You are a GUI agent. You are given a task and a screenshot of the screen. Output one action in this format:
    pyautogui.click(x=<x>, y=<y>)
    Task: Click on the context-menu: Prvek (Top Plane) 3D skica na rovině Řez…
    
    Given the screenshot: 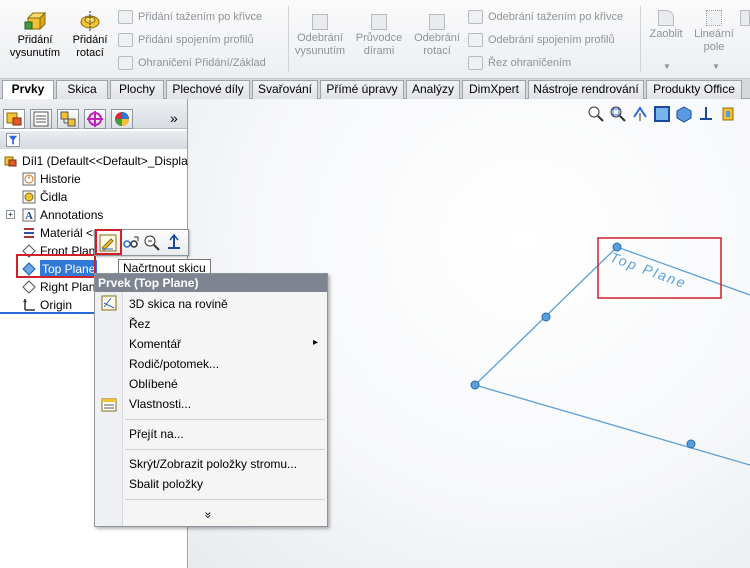 What is the action you would take?
    pyautogui.click(x=211, y=400)
    